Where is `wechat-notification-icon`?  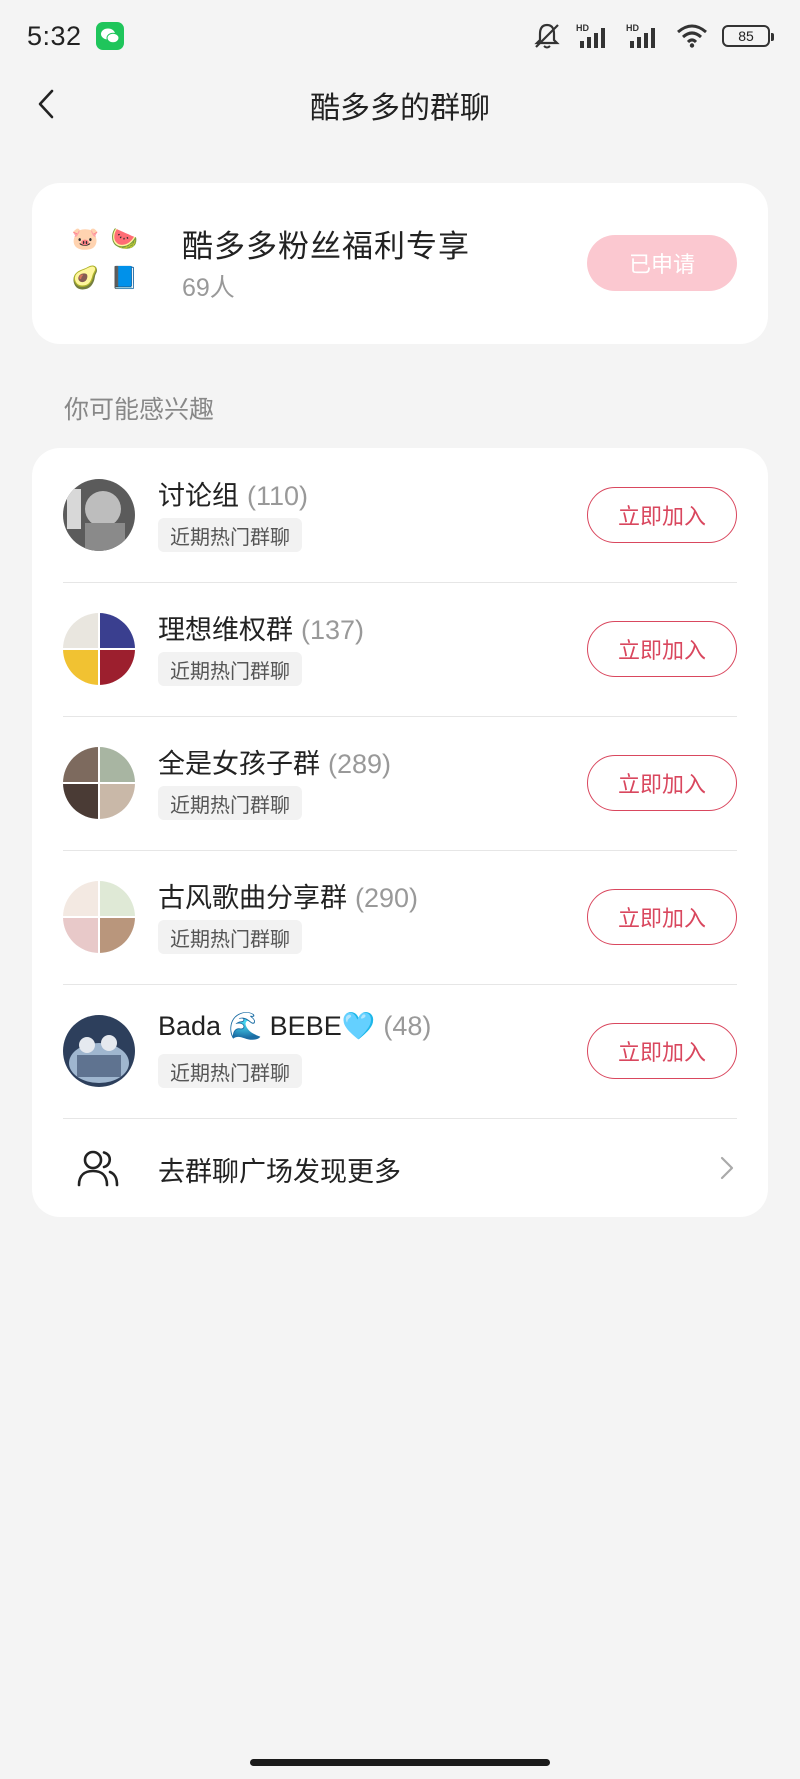
wechat-notification-icon is located at coordinates (109, 36).